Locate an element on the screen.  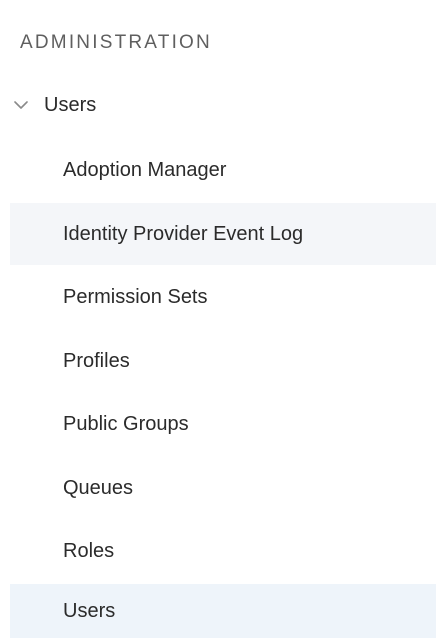
sidebar-item-profiles: Profiles is located at coordinates (223, 361).